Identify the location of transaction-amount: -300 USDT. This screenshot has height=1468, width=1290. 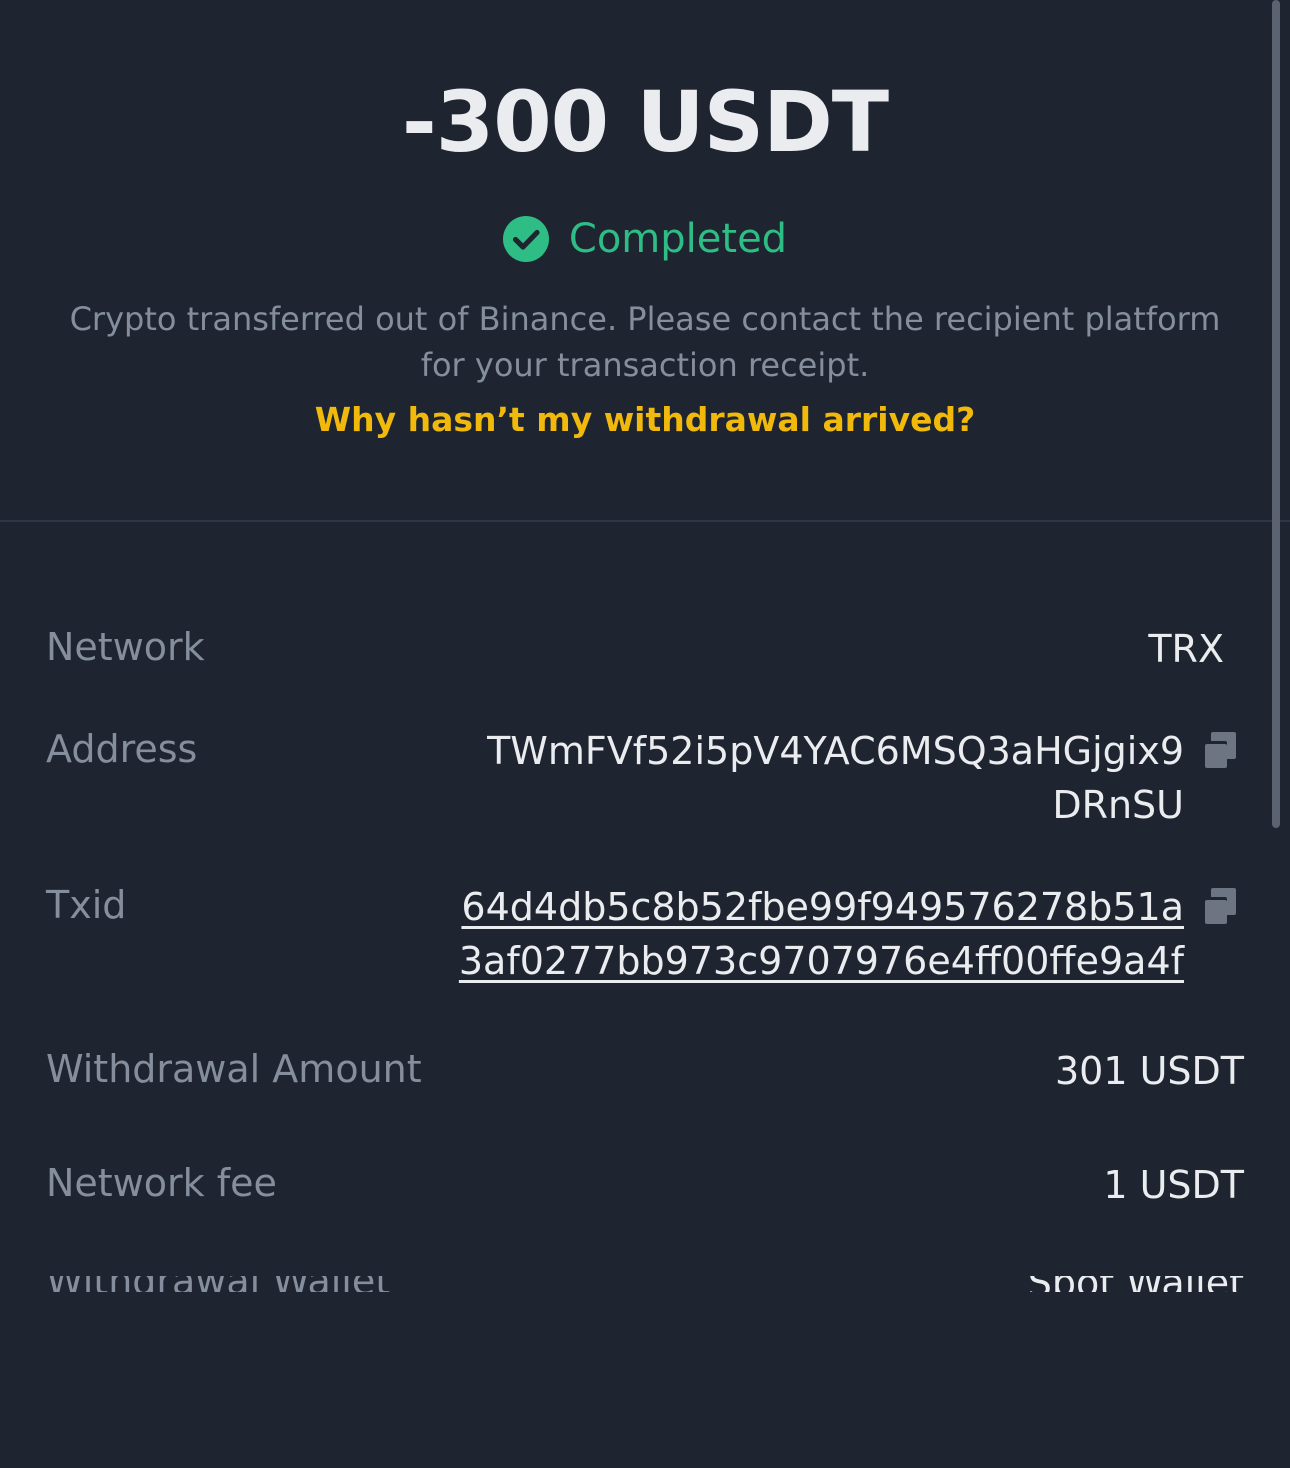
(645, 122).